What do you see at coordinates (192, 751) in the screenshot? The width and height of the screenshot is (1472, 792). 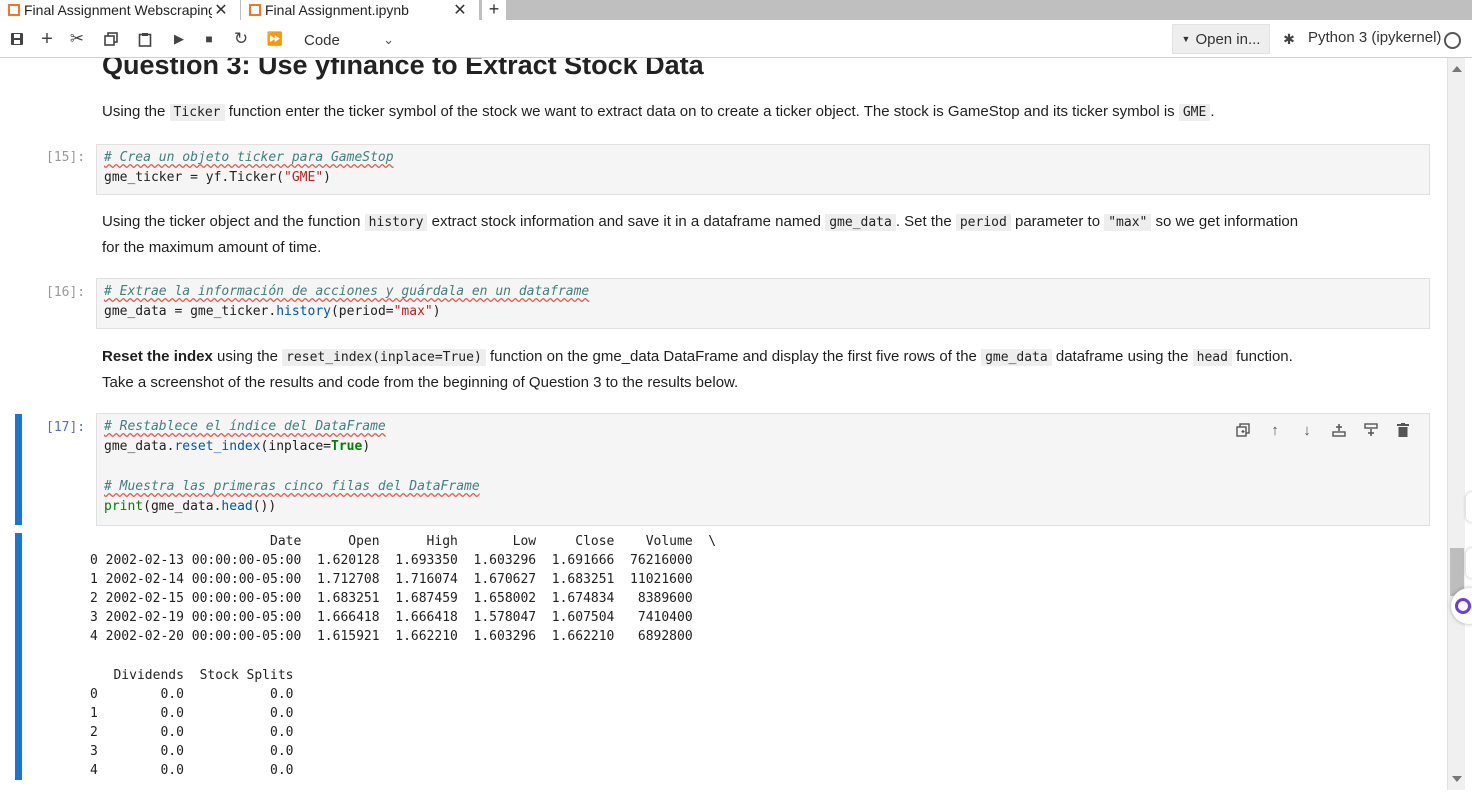 I see `output-line: 3 0.0 0.0` at bounding box center [192, 751].